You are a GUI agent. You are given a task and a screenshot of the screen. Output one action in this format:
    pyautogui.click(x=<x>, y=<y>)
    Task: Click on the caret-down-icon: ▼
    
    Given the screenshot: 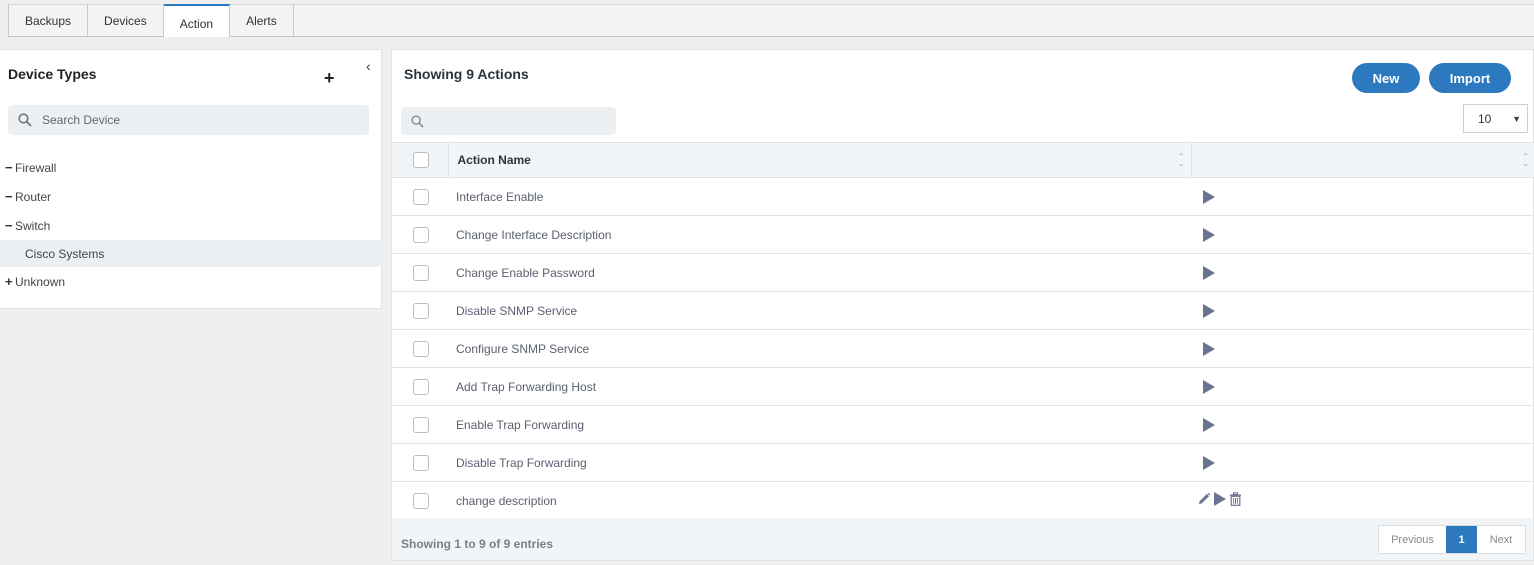 What is the action you would take?
    pyautogui.click(x=1516, y=118)
    